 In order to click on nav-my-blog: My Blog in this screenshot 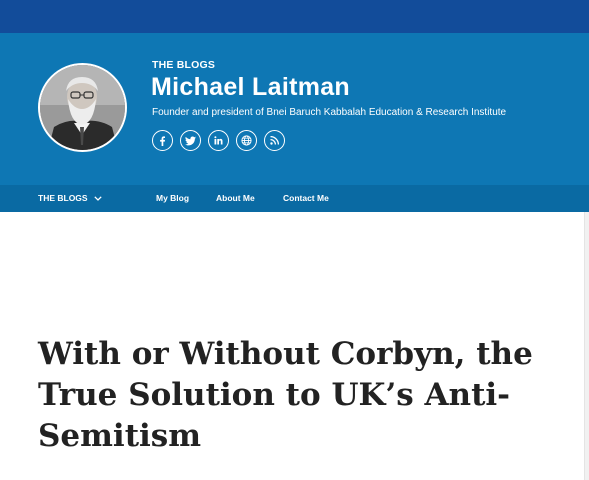, I will do `click(172, 198)`.